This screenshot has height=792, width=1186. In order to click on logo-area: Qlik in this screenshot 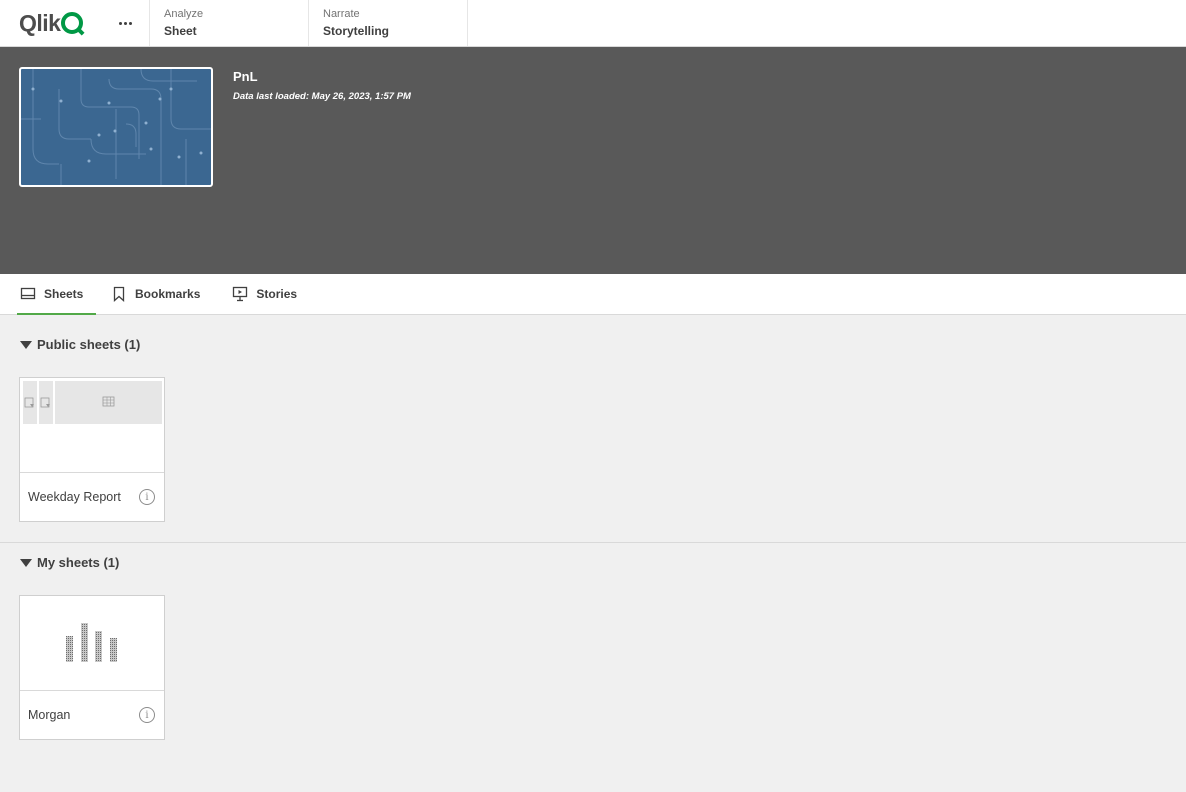, I will do `click(75, 23)`.